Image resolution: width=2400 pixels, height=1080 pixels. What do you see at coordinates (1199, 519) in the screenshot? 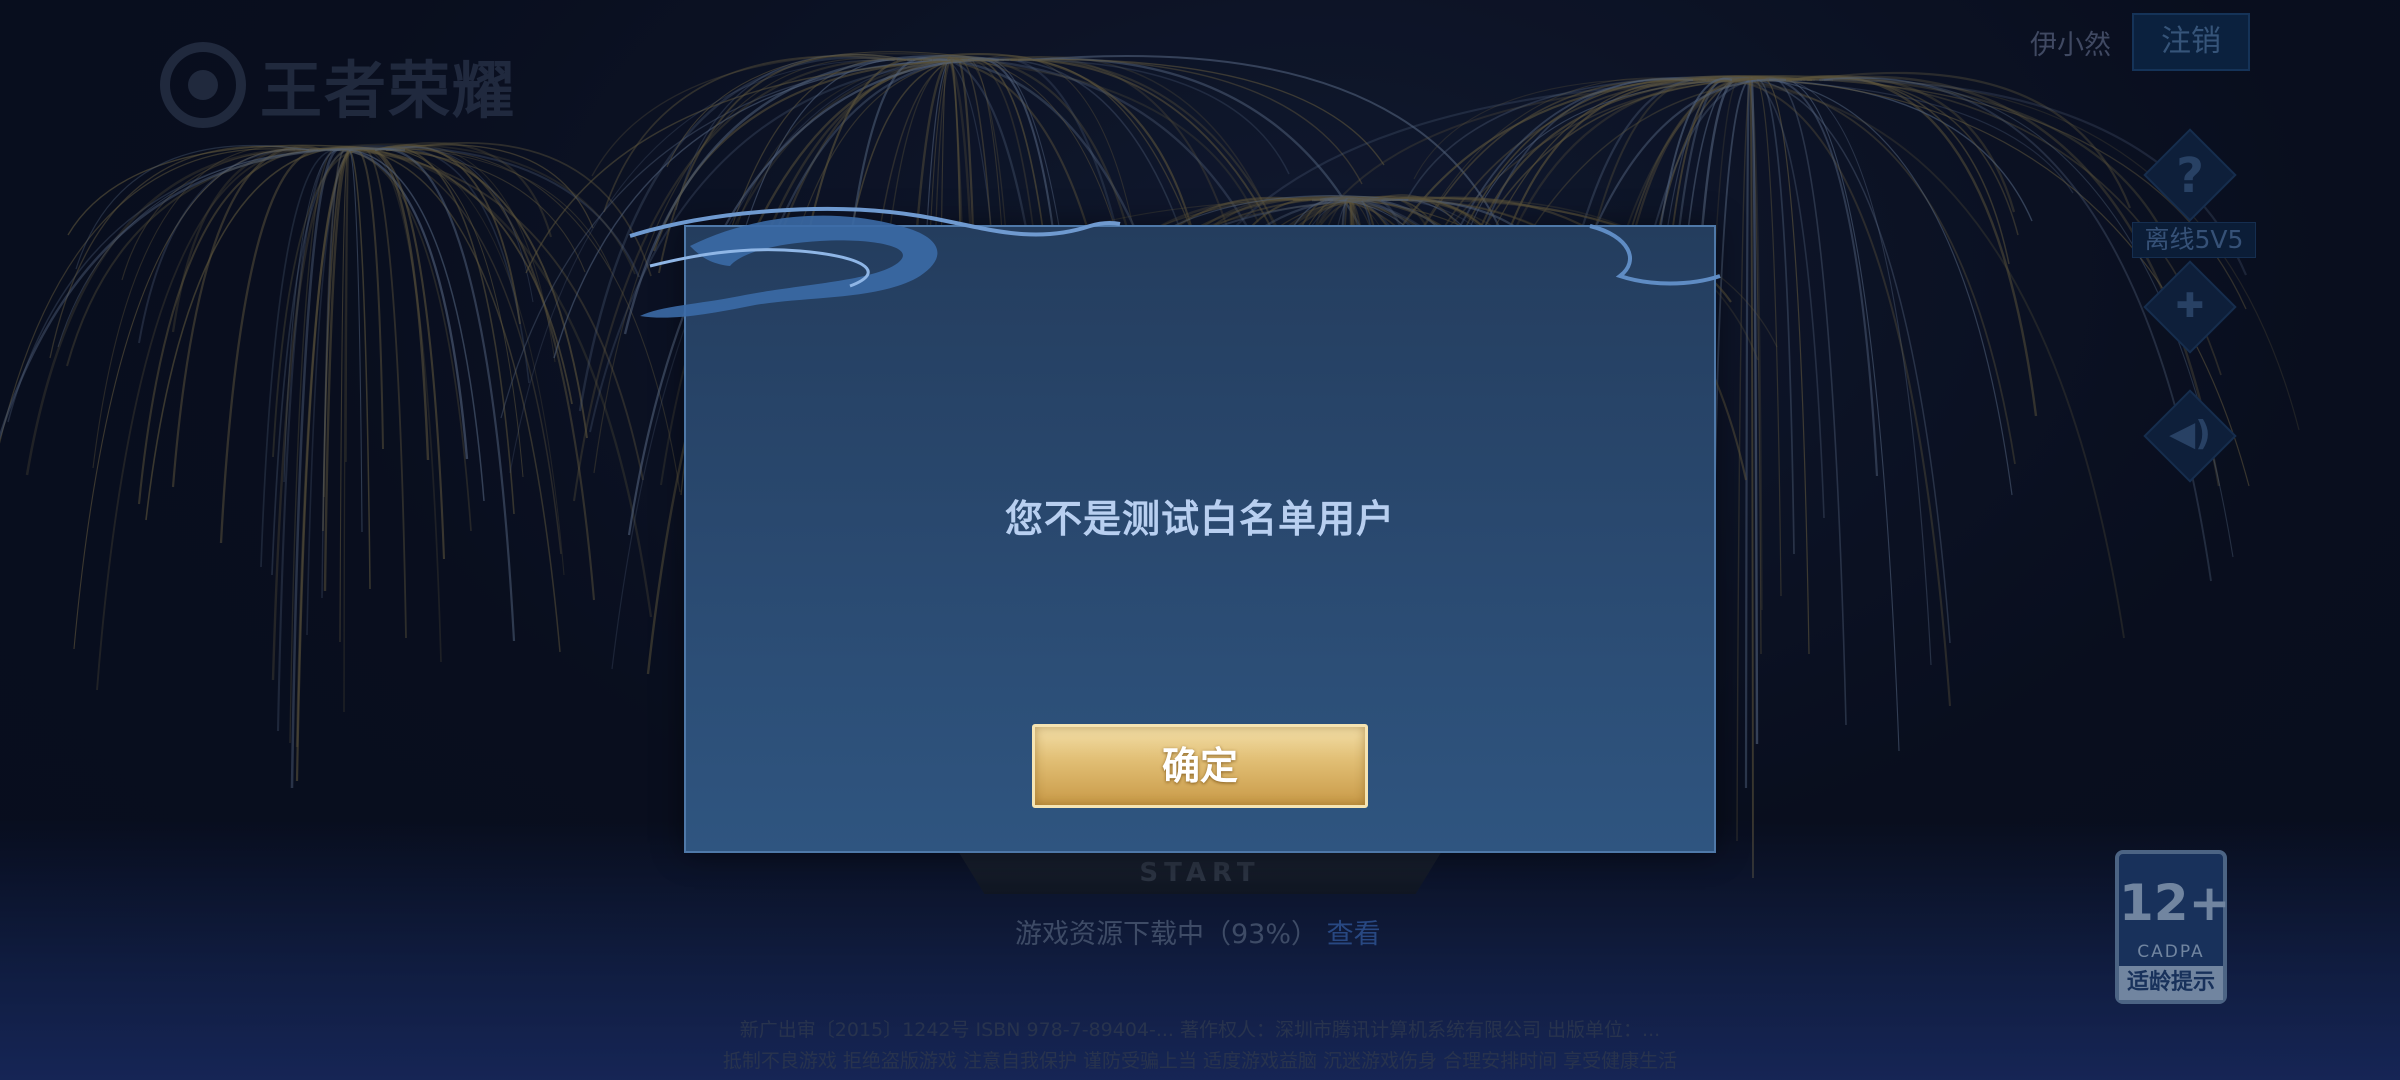
I see `dialog-message: 您不是测试白名单用户` at bounding box center [1199, 519].